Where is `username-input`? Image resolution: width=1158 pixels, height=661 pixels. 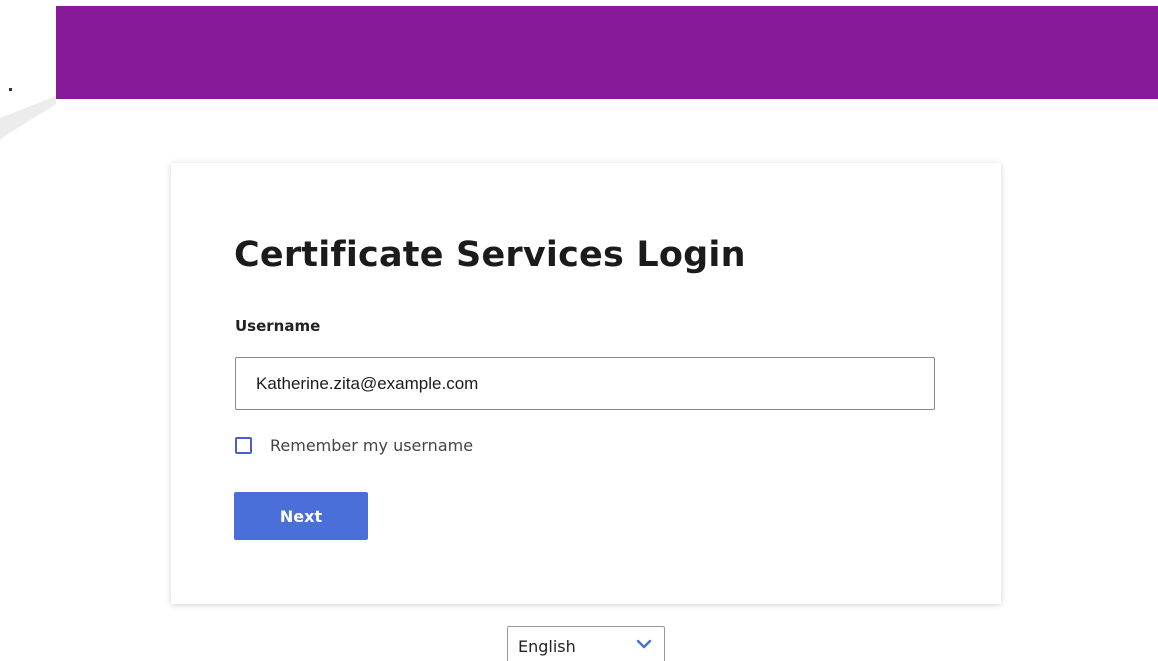
username-input is located at coordinates (585, 383).